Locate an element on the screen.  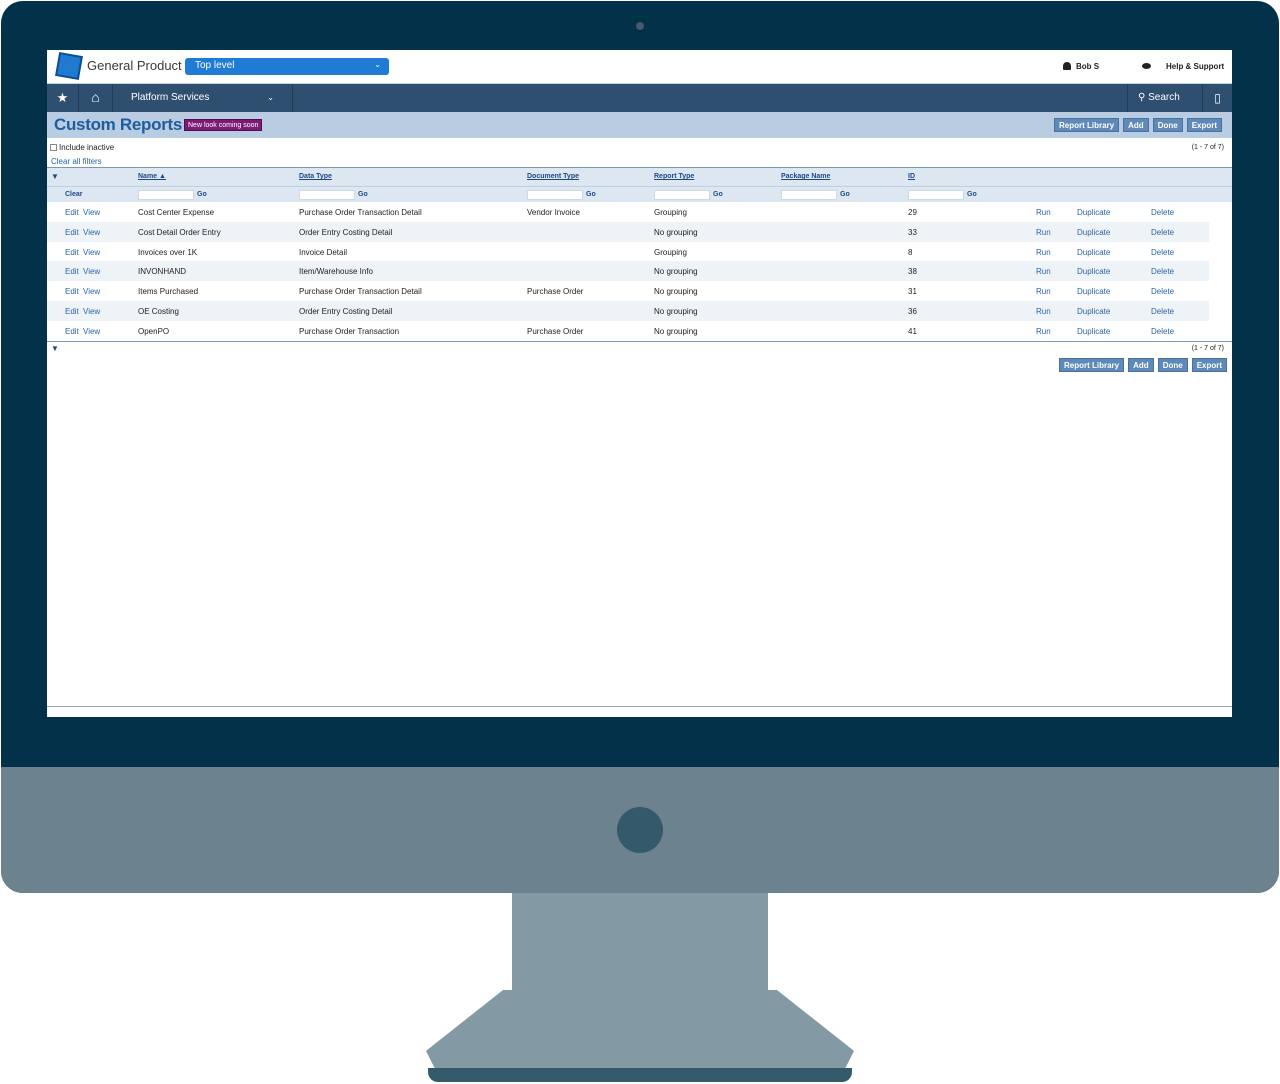
user-name: Bob S is located at coordinates (1088, 66).